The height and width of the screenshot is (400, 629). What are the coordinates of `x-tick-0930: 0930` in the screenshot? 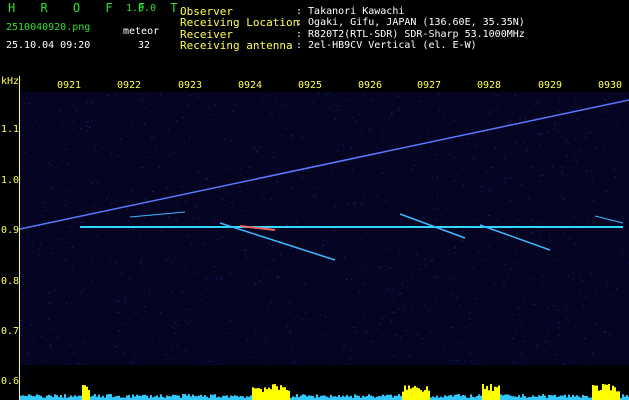 It's located at (610, 85).